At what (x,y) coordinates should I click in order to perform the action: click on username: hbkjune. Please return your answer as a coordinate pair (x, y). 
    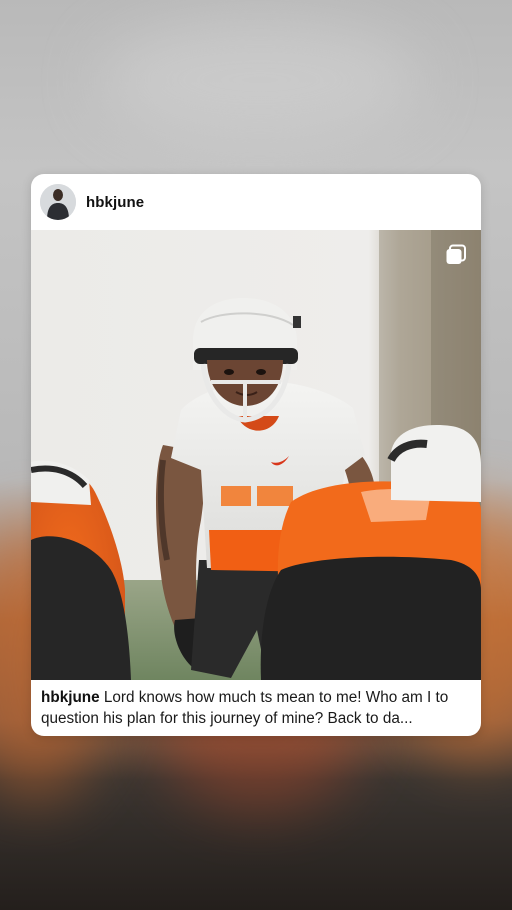
    Looking at the image, I should click on (115, 202).